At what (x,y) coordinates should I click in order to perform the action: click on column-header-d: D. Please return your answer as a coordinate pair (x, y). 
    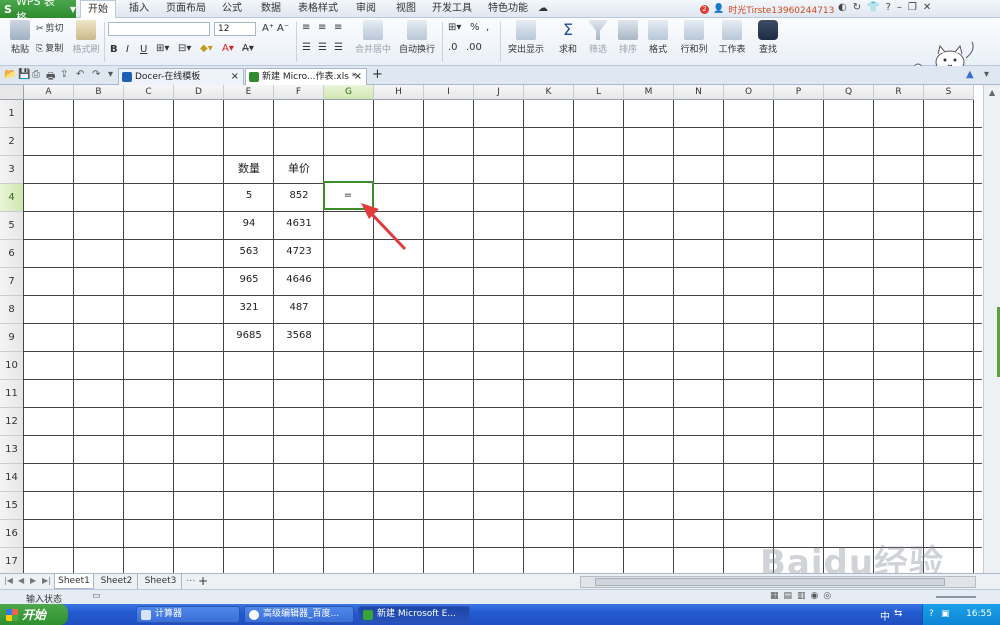
    Looking at the image, I should click on (199, 92).